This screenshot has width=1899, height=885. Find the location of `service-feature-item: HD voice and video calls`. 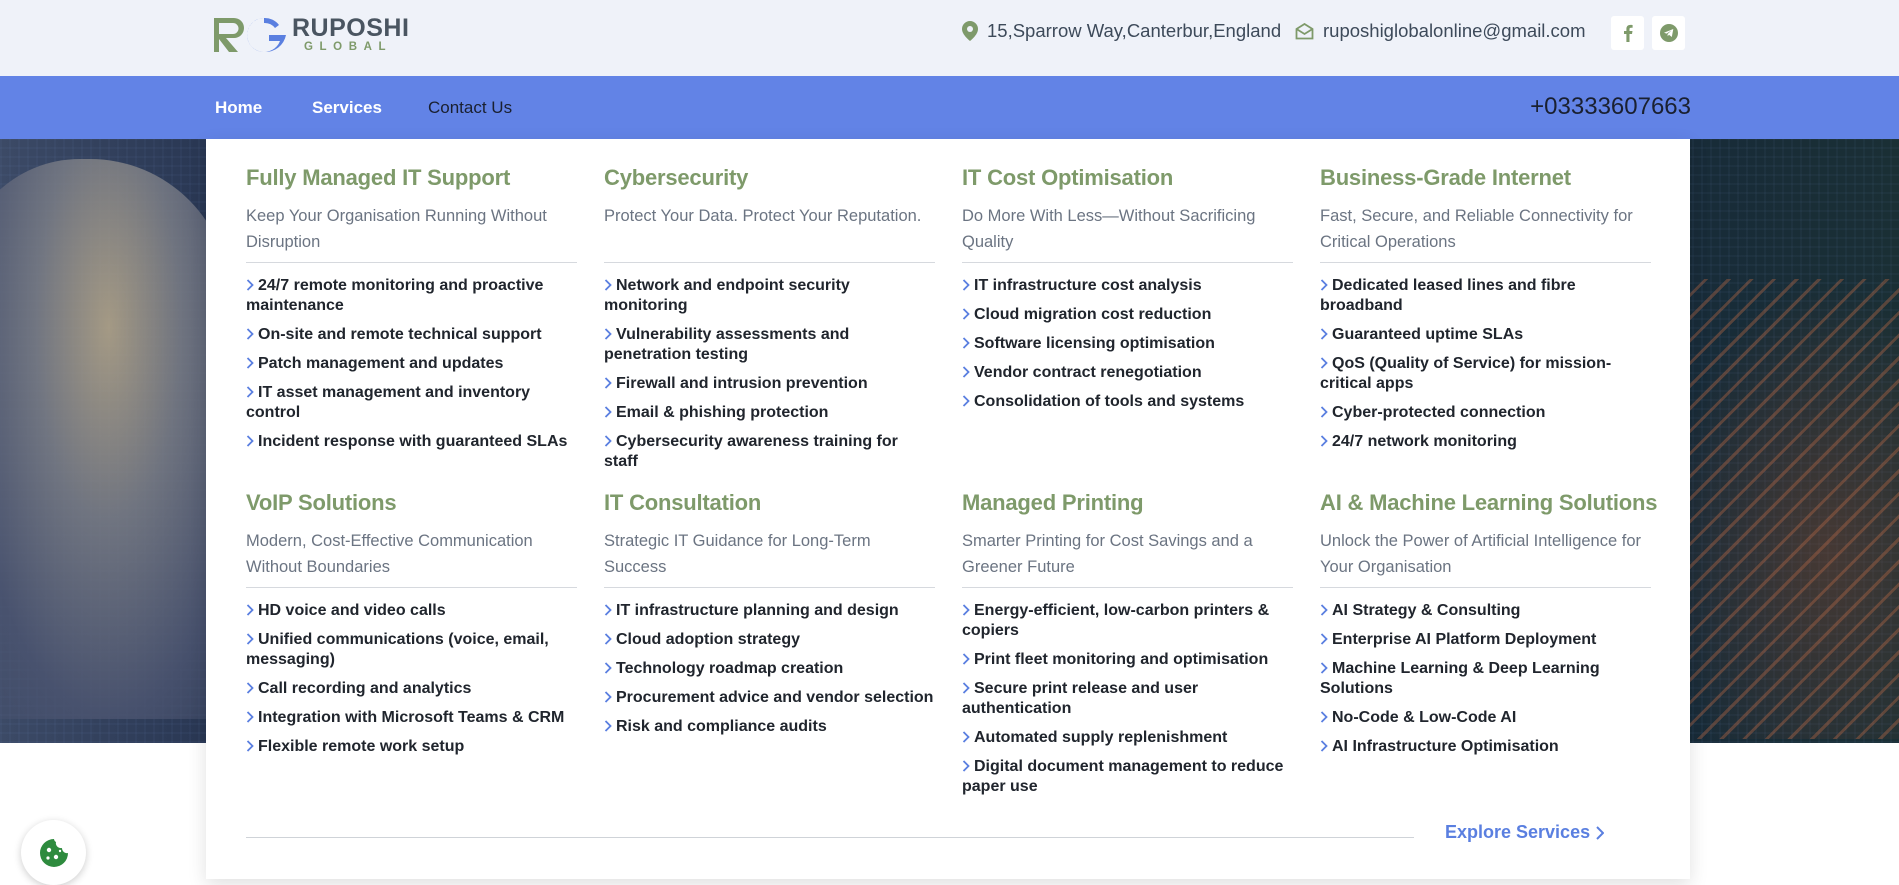

service-feature-item: HD voice and video calls is located at coordinates (411, 611).